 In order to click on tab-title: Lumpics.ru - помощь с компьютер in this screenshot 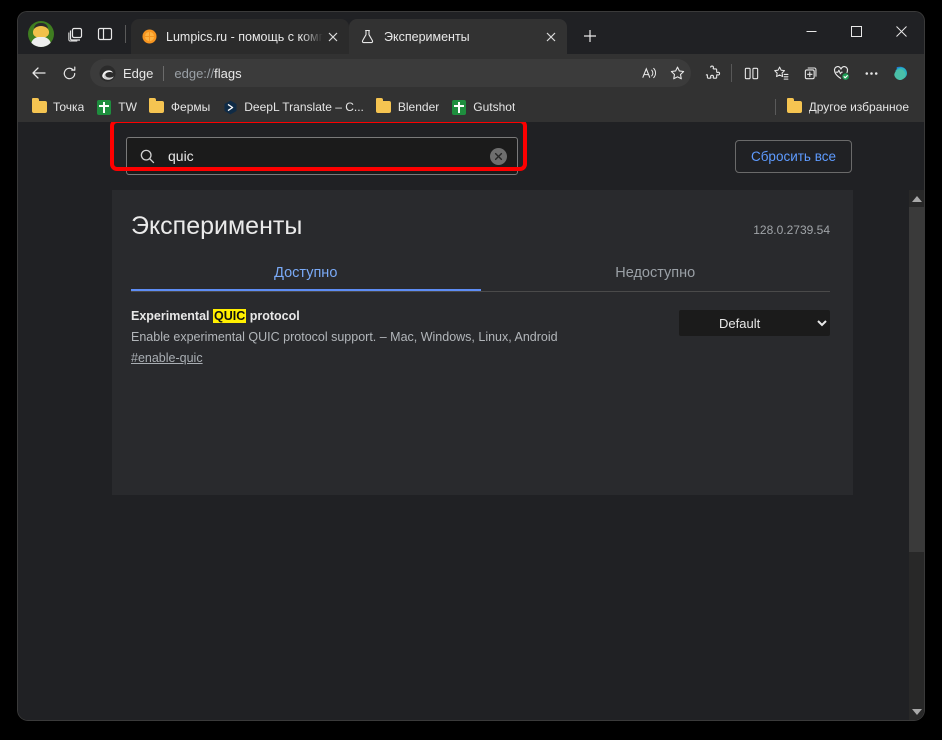, I will do `click(244, 36)`.